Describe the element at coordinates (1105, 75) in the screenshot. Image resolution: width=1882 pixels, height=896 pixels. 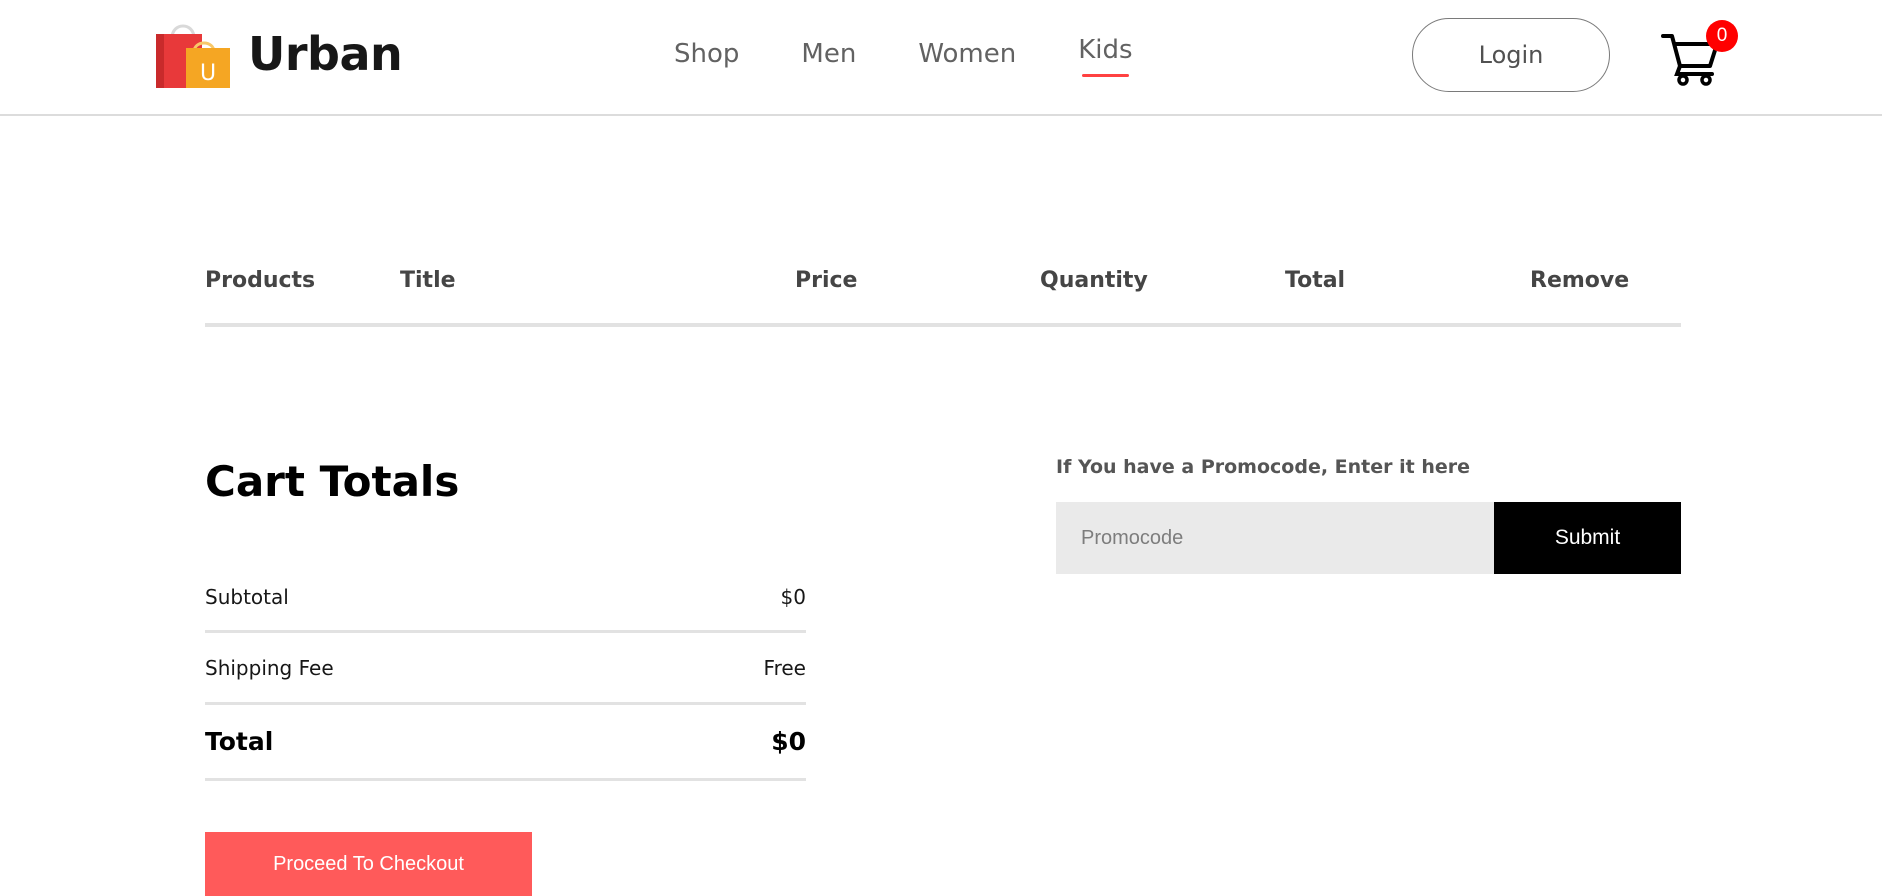
I see `active-nav-underline` at that location.